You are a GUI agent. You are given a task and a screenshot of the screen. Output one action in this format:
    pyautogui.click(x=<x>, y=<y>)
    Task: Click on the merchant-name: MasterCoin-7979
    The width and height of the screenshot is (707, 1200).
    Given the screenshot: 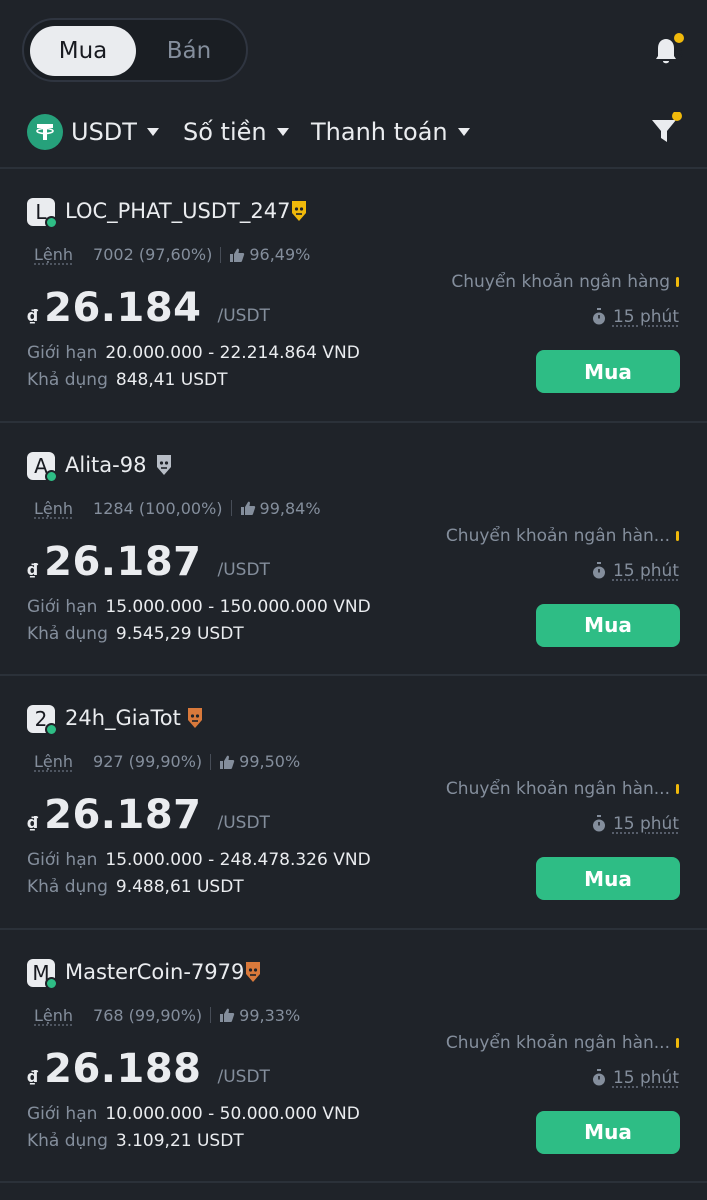 What is the action you would take?
    pyautogui.click(x=154, y=972)
    